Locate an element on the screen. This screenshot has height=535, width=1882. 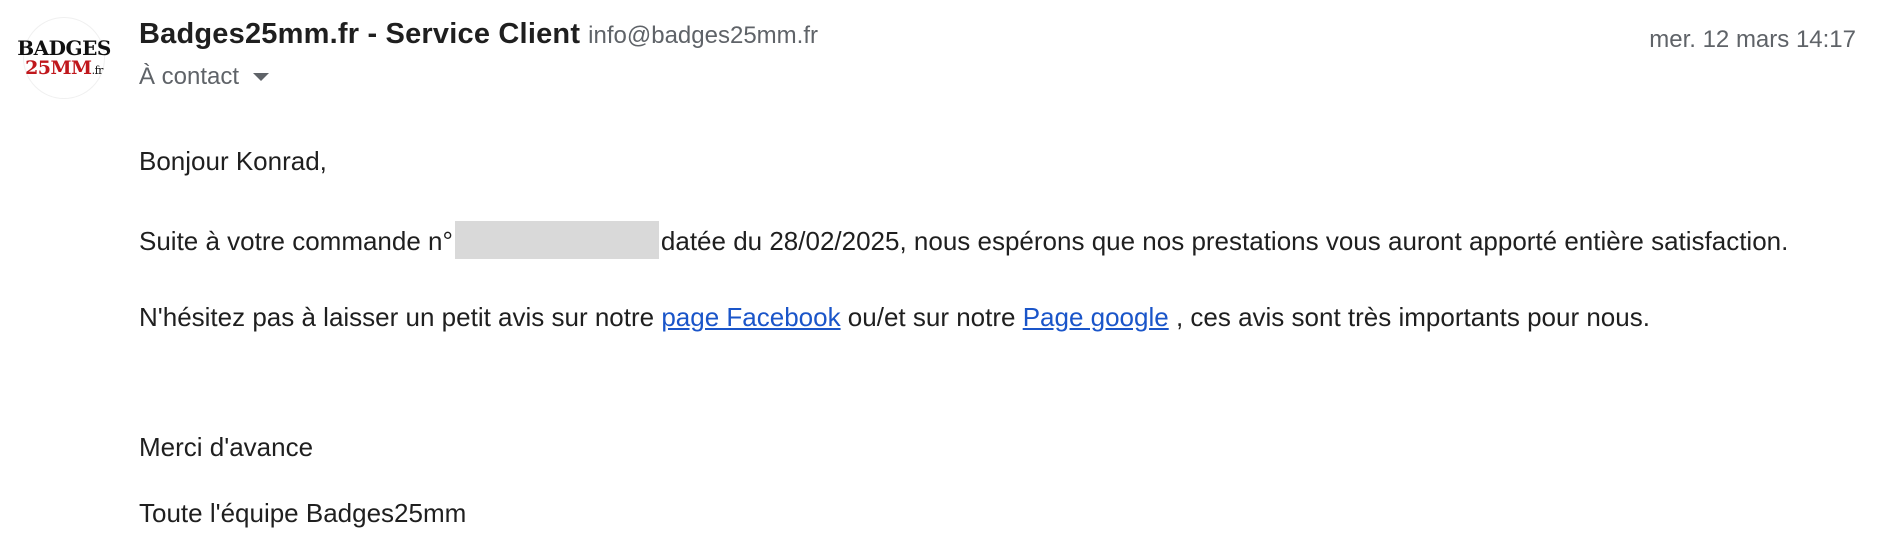
redacted-order-number is located at coordinates (556, 240).